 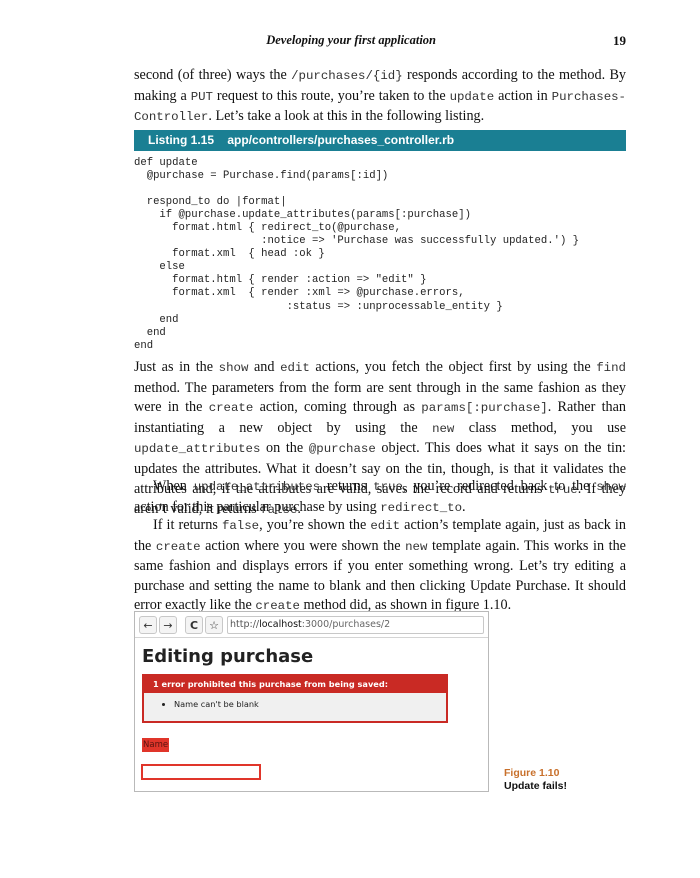 What do you see at coordinates (214, 625) in the screenshot?
I see `bookmark-star-icon: ☆` at bounding box center [214, 625].